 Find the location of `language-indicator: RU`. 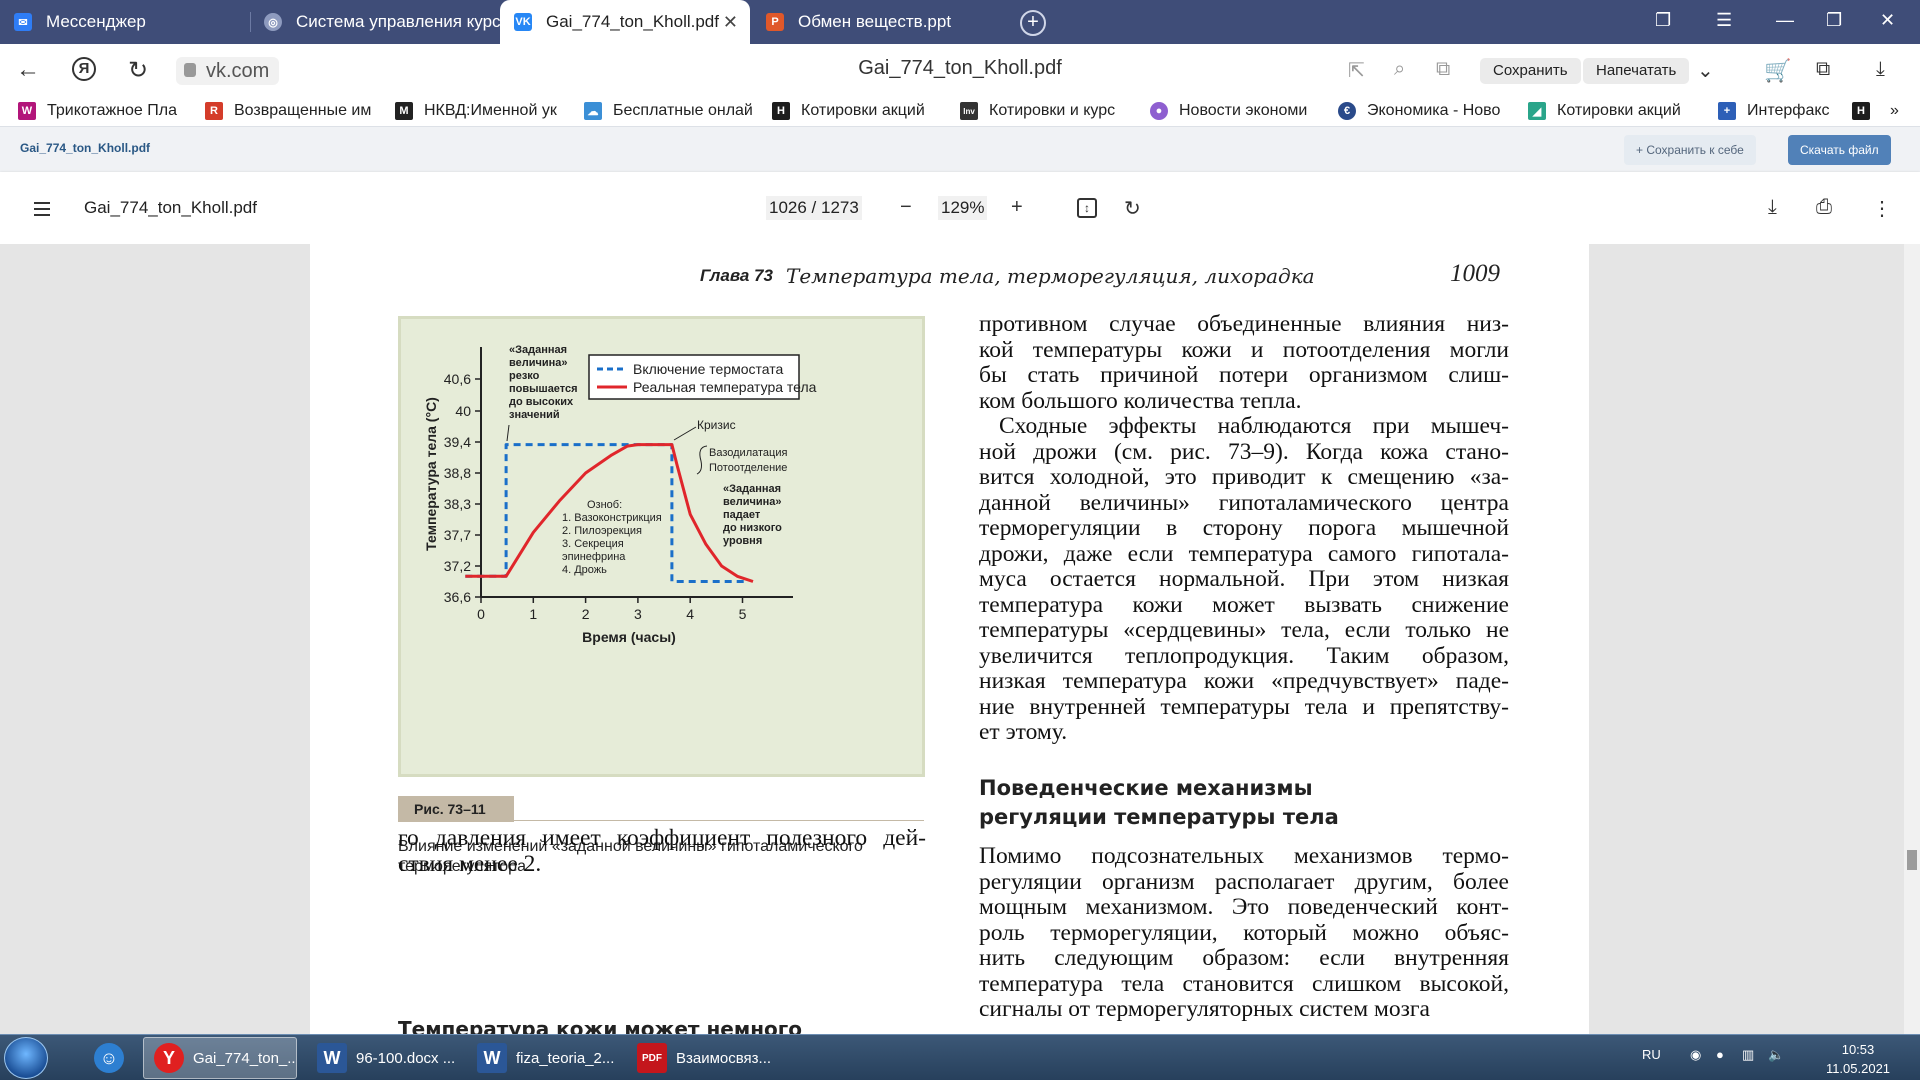

language-indicator: RU is located at coordinates (1651, 1054).